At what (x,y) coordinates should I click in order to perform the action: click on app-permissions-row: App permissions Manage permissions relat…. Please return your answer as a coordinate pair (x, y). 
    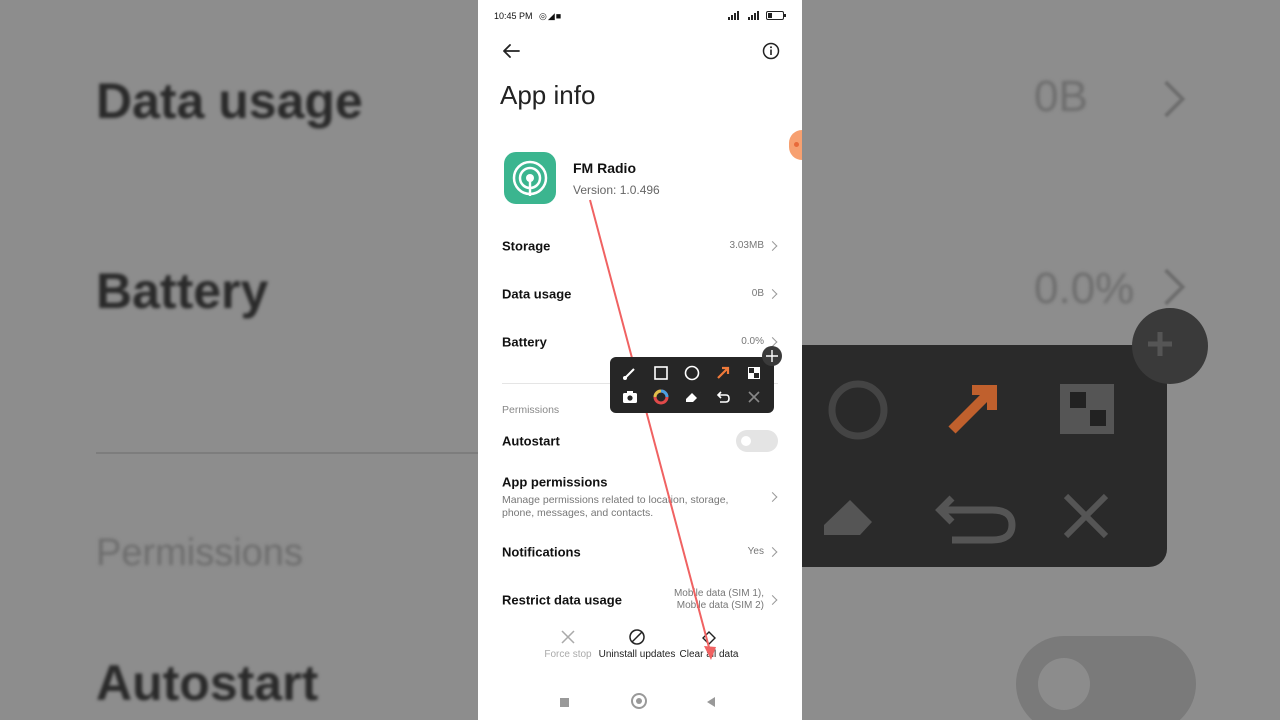
    Looking at the image, I should click on (640, 497).